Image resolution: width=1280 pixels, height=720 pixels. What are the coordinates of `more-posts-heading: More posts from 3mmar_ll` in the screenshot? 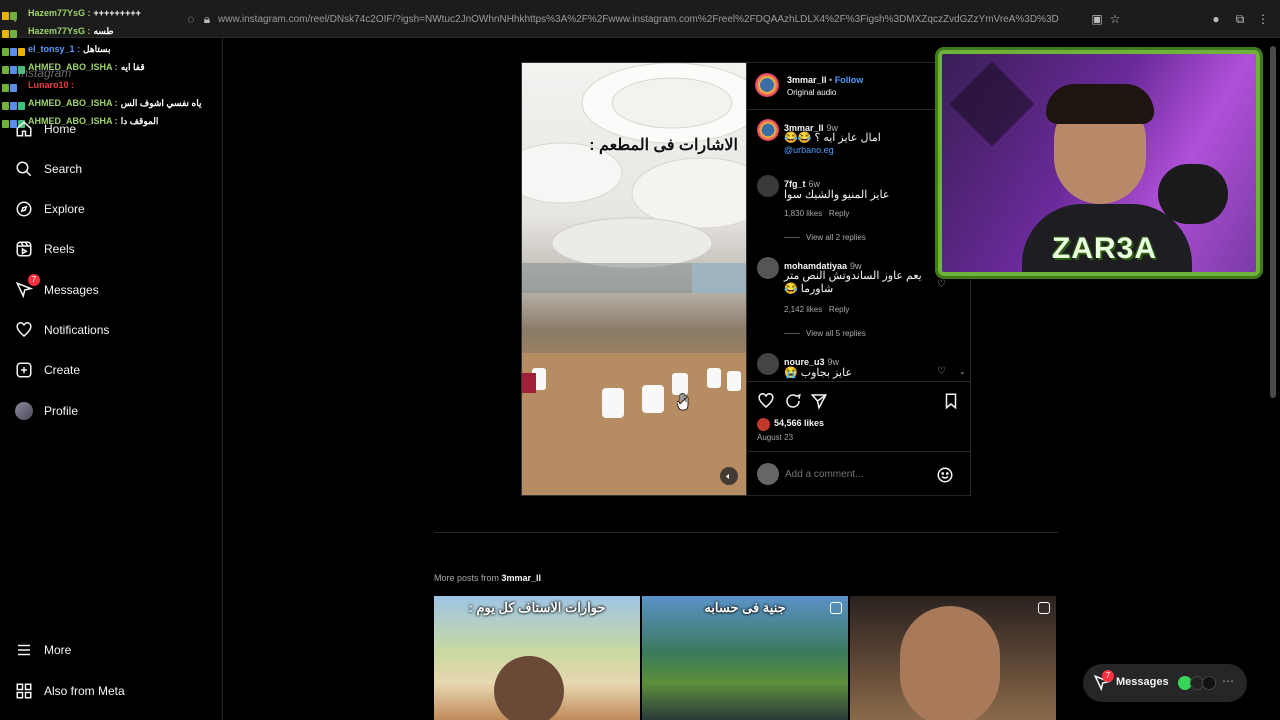 It's located at (488, 578).